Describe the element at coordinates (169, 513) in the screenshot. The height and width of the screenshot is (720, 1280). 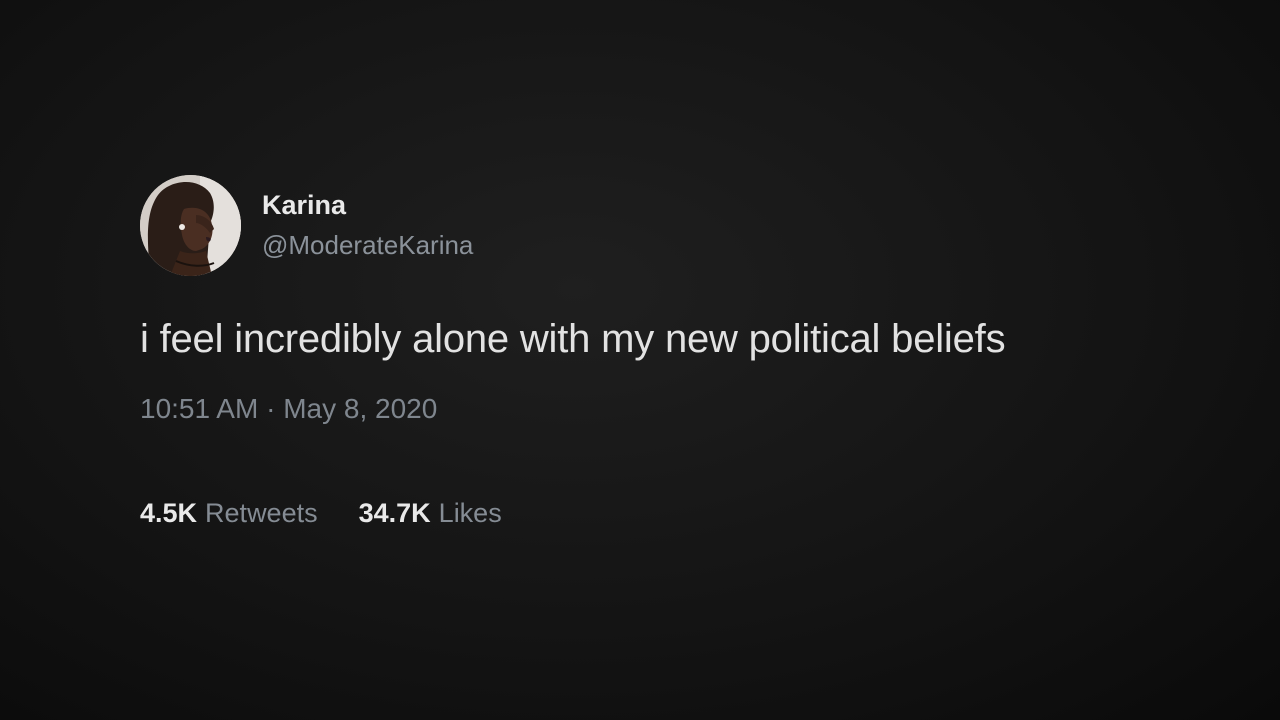
I see `retweets-count: 4.5K` at that location.